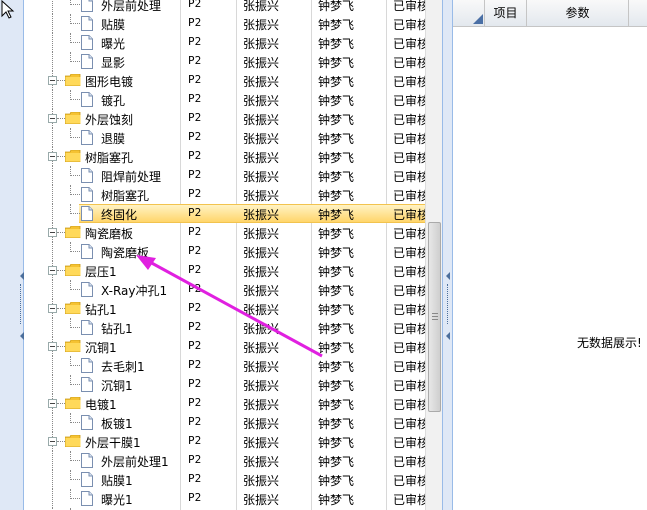 This screenshot has width=647, height=510. I want to click on tree-node-label: X-Ray冲孔1, so click(134, 291).